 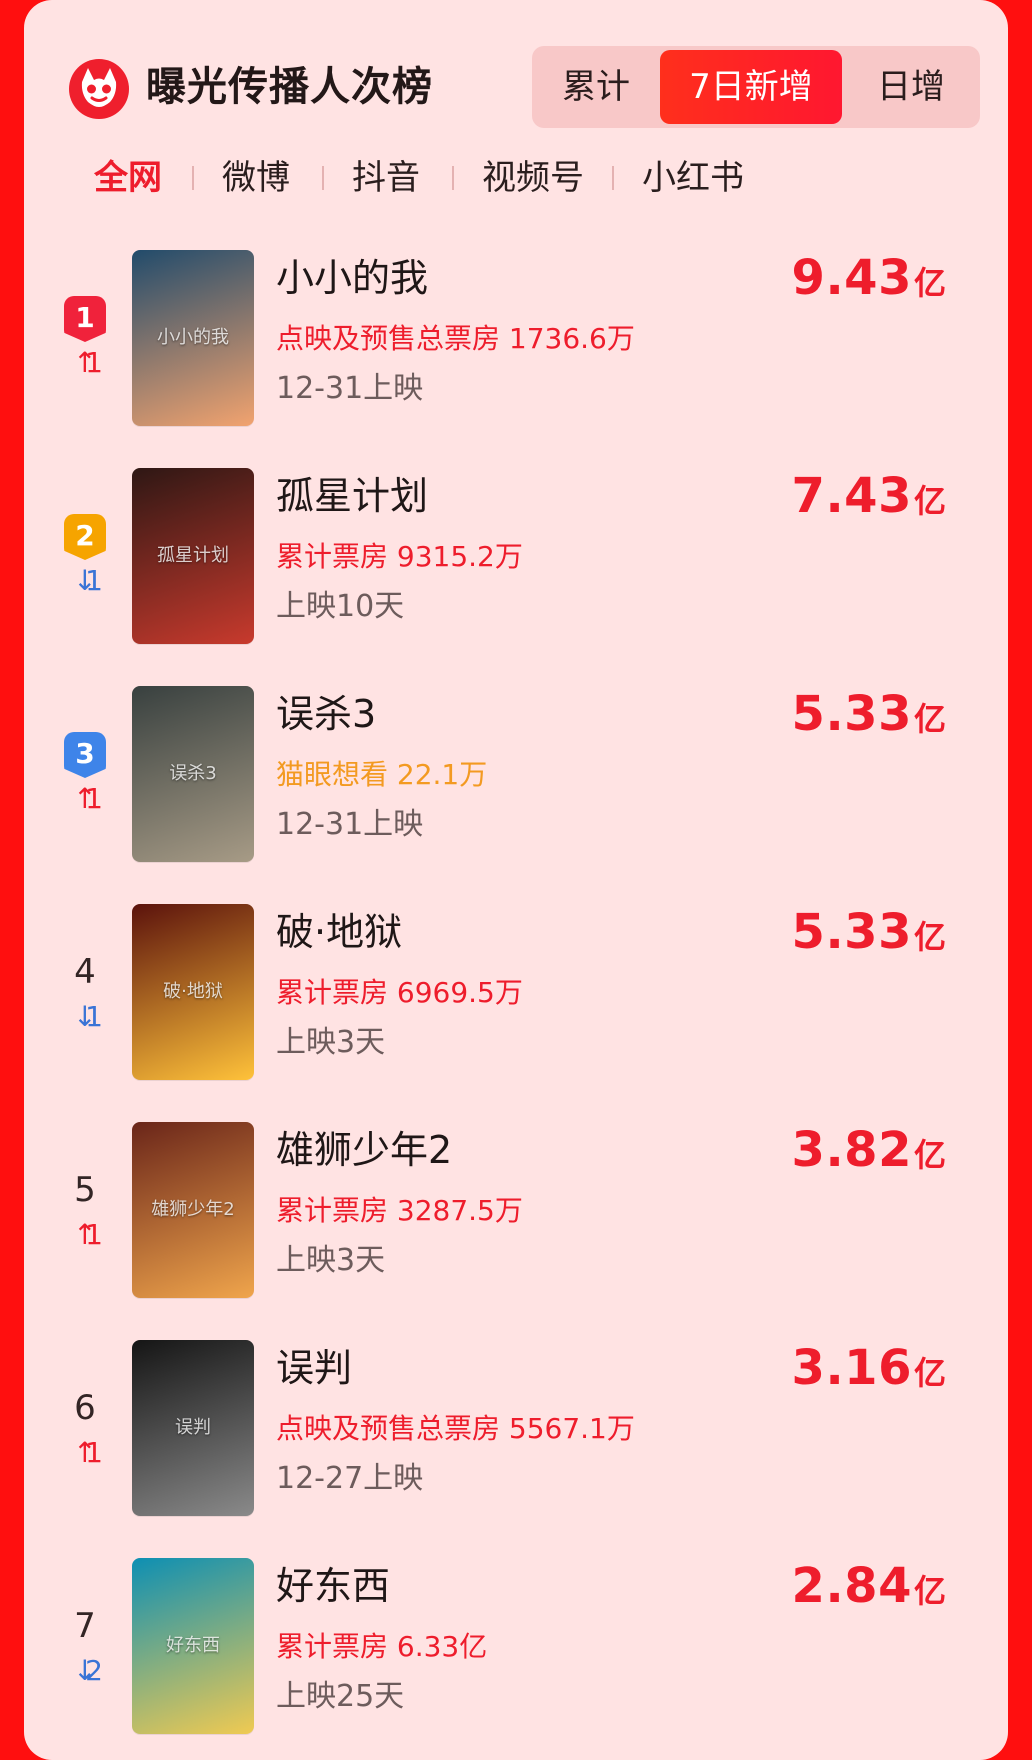 I want to click on period-switch: 累计 7日新增 日增, so click(x=756, y=87).